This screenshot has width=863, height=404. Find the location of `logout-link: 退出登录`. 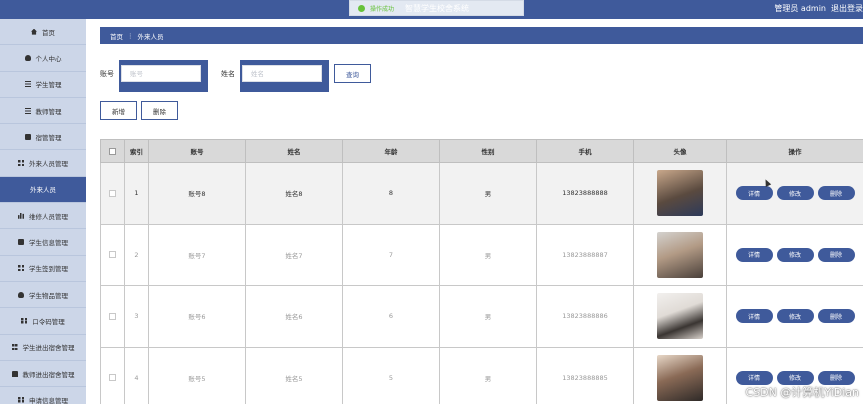

logout-link: 退出登录 is located at coordinates (847, 8).